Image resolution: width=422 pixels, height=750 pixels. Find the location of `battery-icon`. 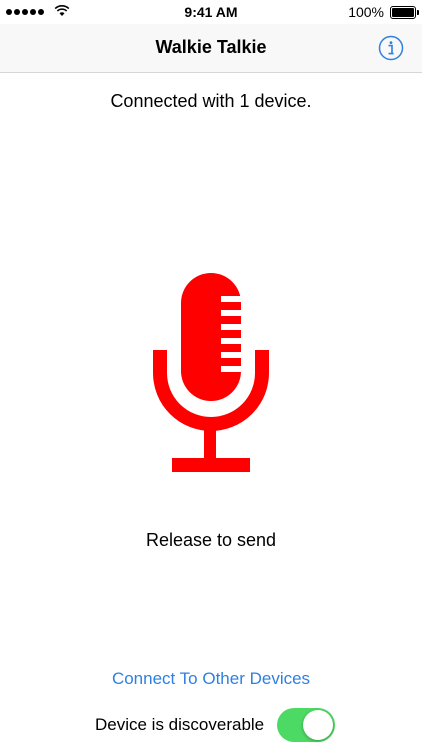

battery-icon is located at coordinates (404, 12).